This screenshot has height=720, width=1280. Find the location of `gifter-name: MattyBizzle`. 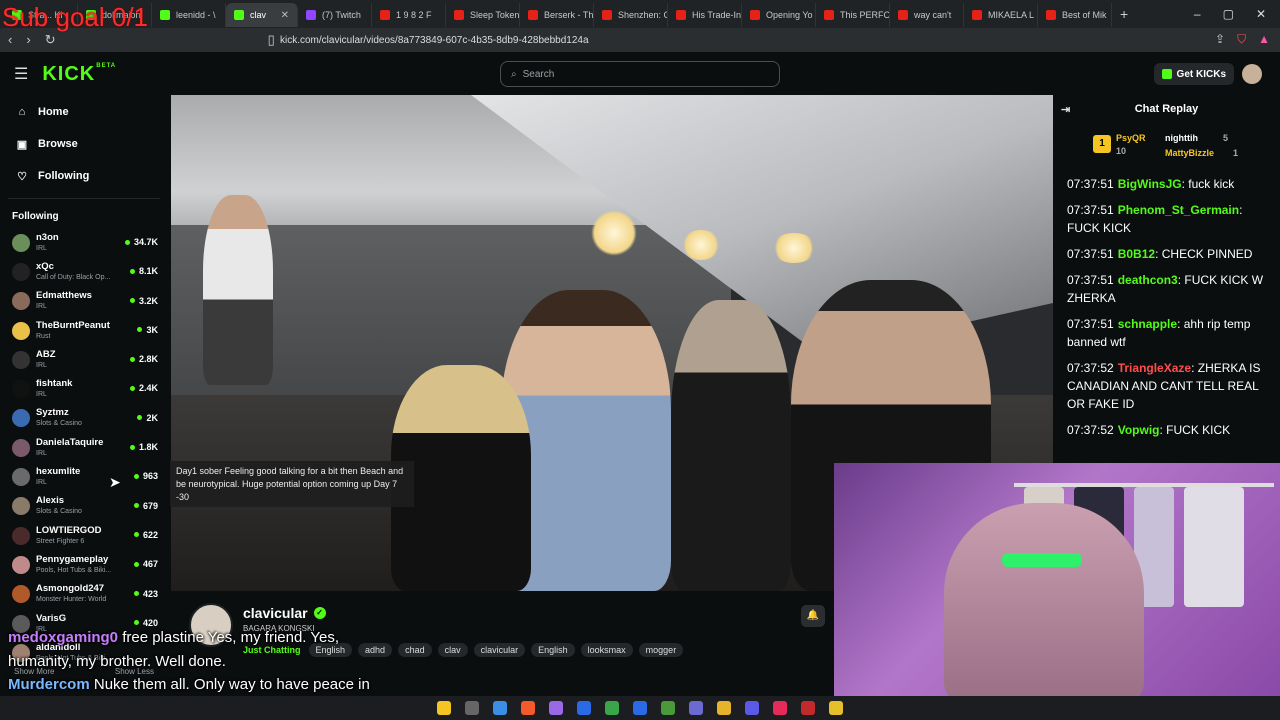

gifter-name: MattyBizzle is located at coordinates (1189, 153).